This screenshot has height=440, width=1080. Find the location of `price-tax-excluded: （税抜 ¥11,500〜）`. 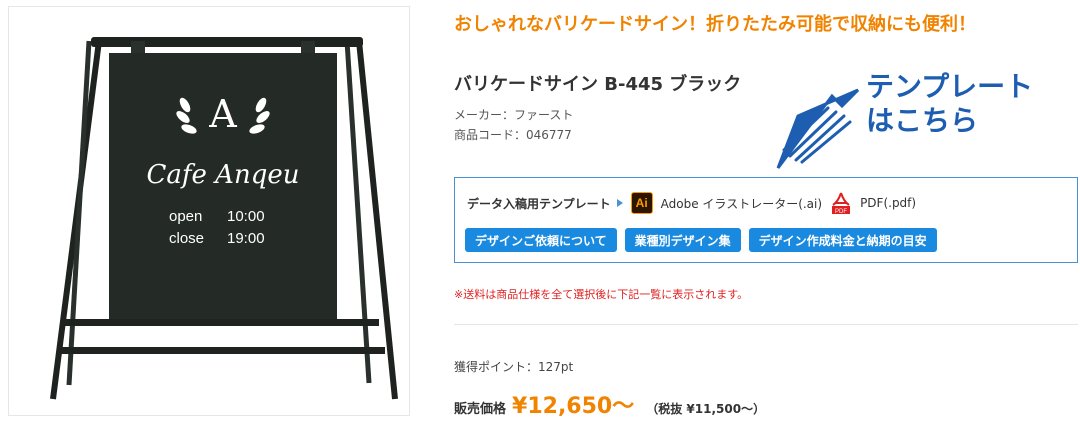

price-tax-excluded: （税抜 ¥11,500〜） is located at coordinates (706, 409).